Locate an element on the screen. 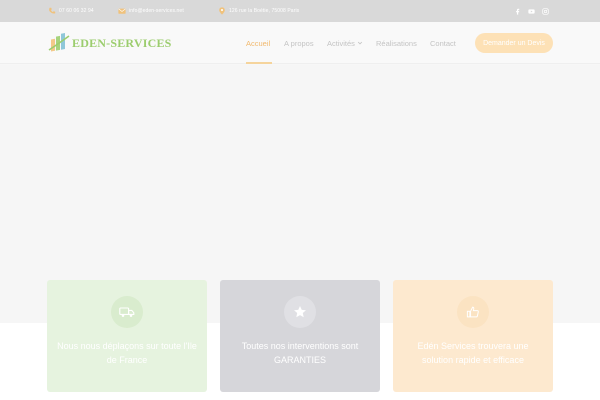  phone-number: 07 60 06 32 94 is located at coordinates (76, 11).